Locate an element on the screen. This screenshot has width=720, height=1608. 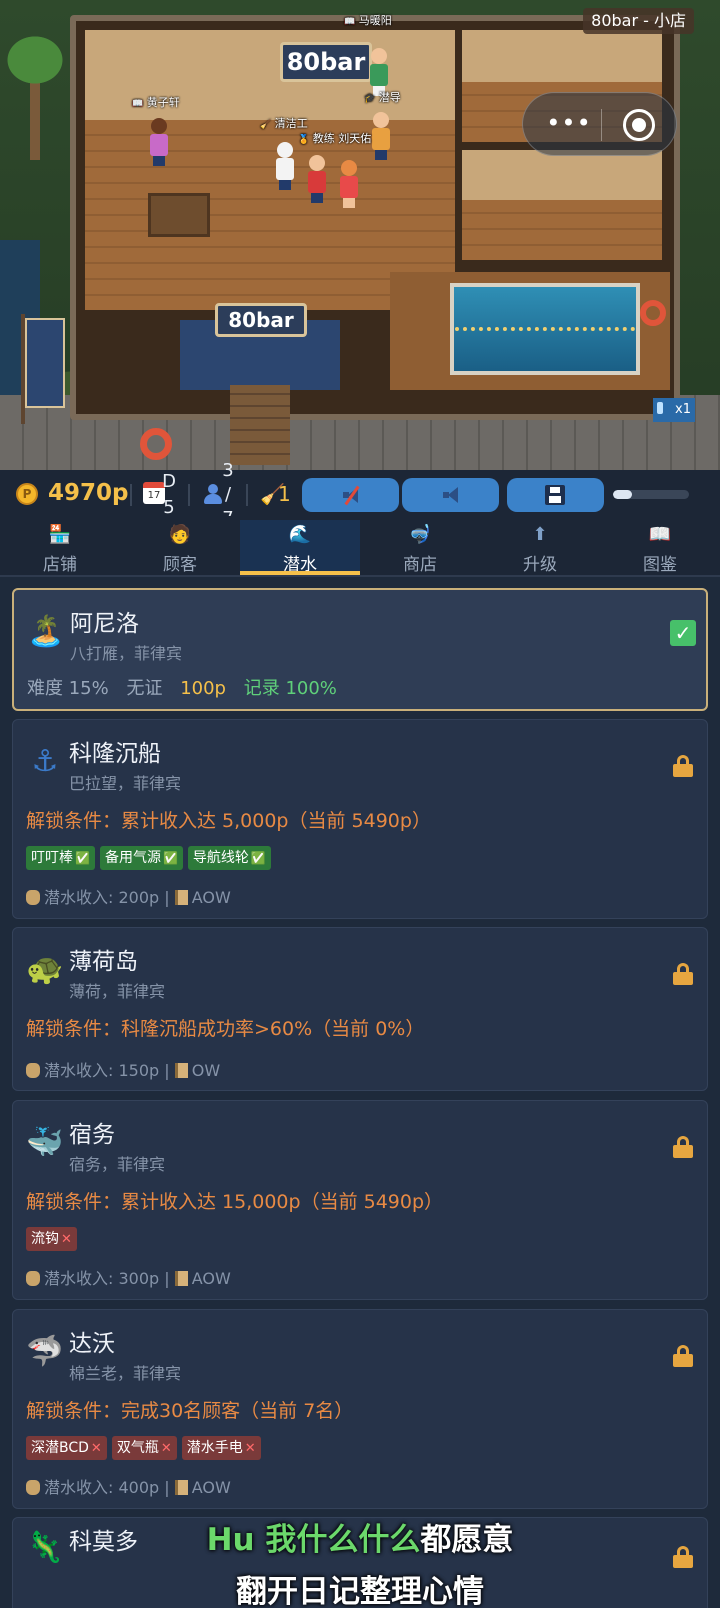
npc-label: 🎓 潜导 is located at coordinates (382, 97).